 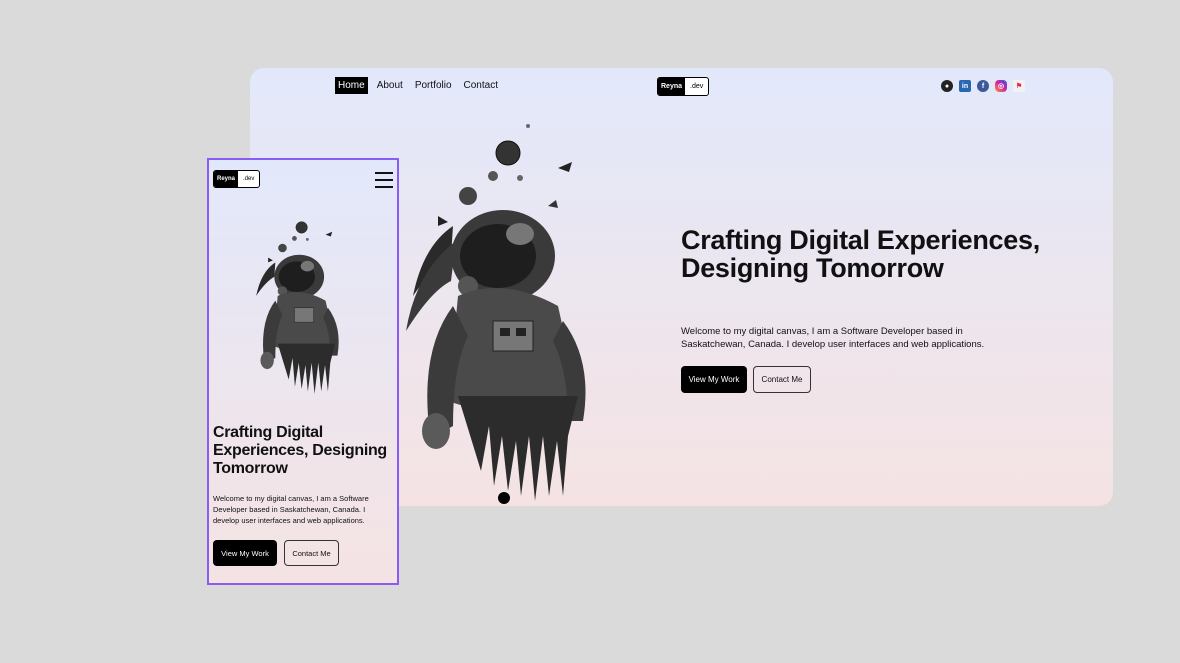 I want to click on nav-portfolio: Portfolio, so click(x=433, y=85).